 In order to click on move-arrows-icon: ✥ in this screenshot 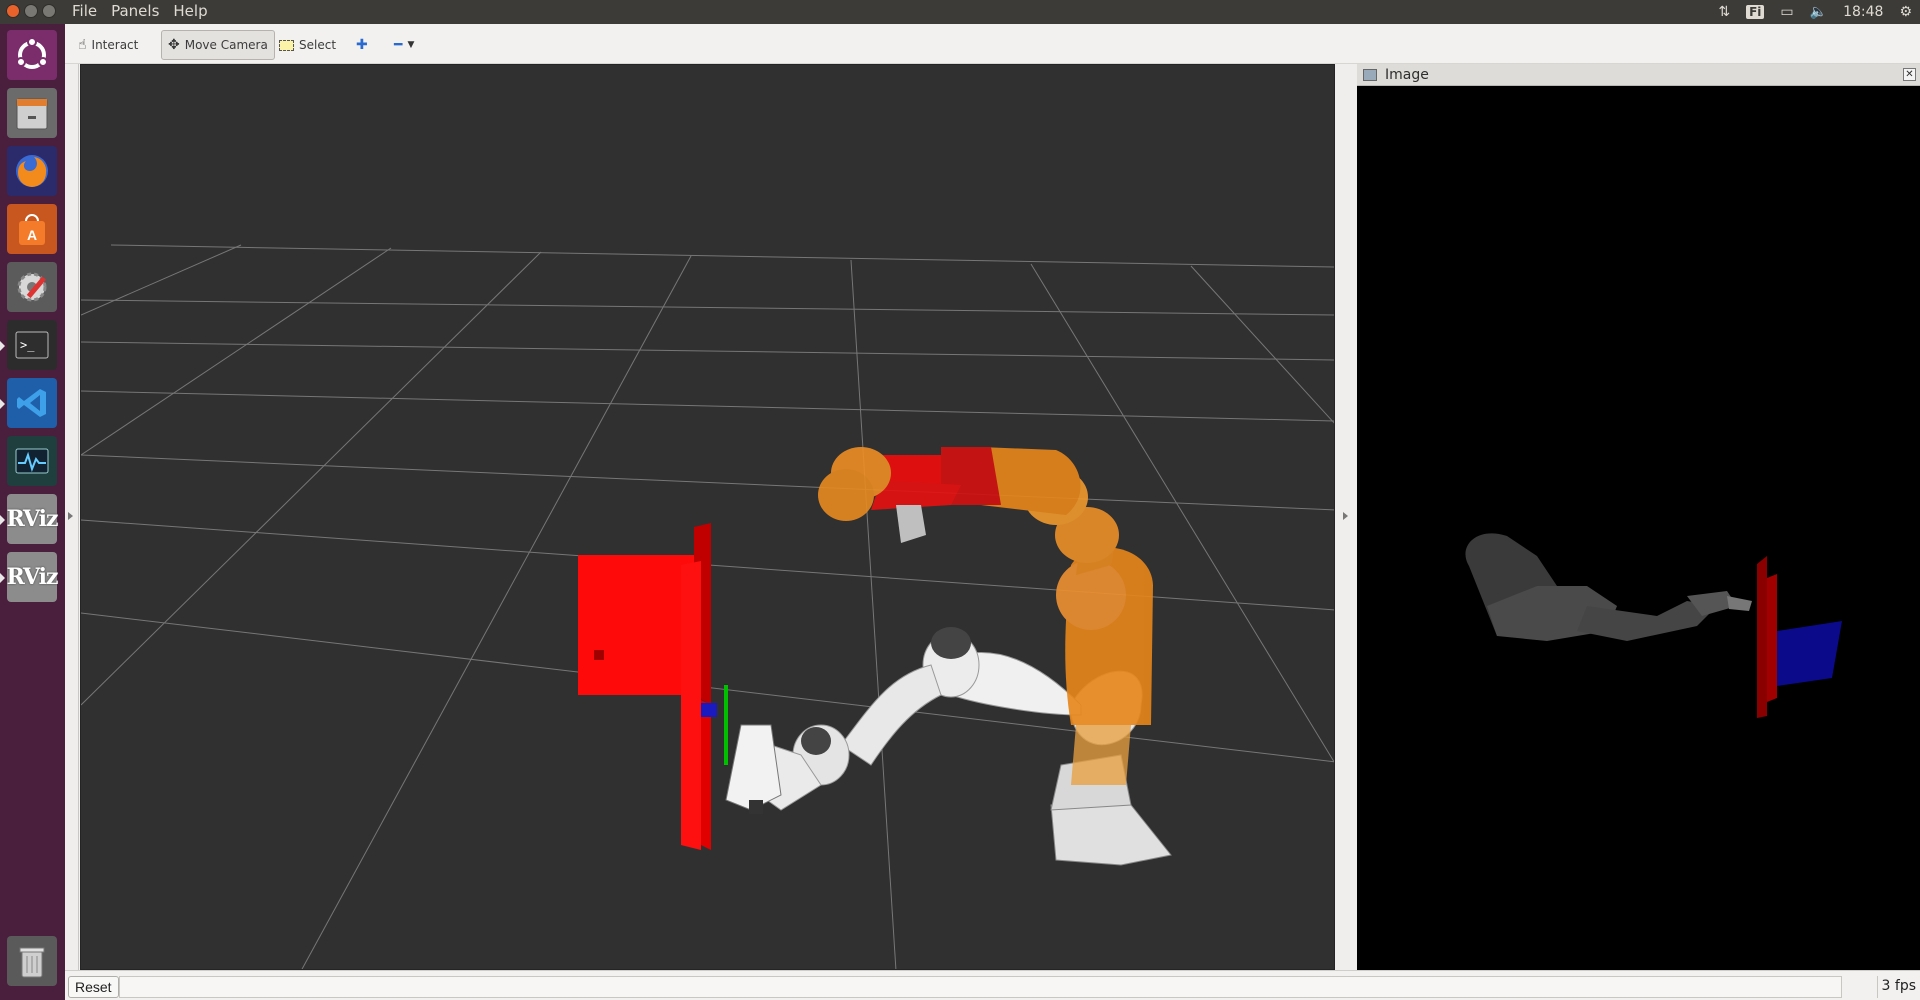, I will do `click(174, 45)`.